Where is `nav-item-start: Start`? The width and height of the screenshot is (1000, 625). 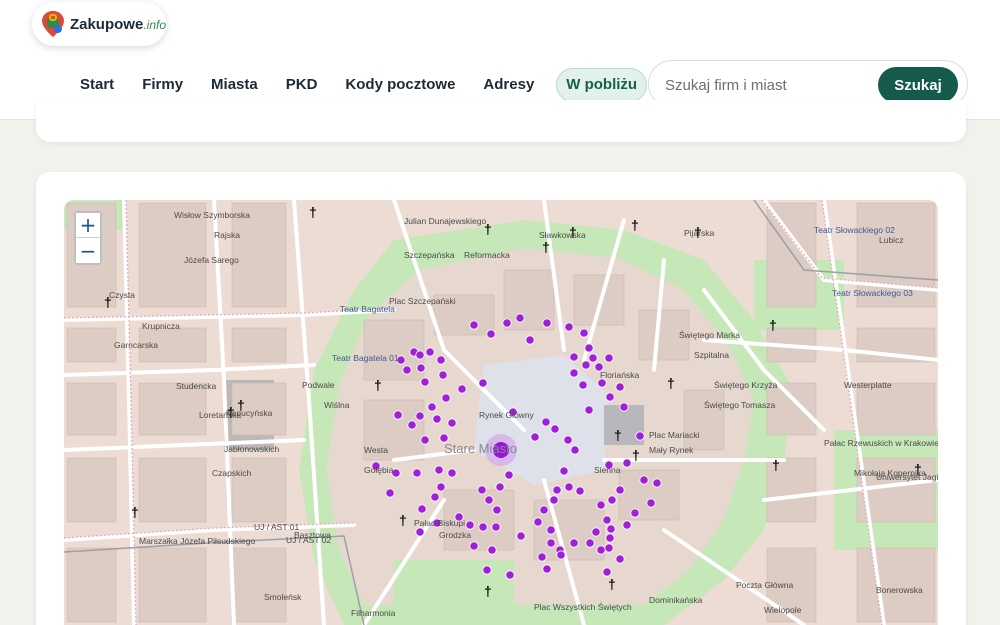
nav-item-start: Start is located at coordinates (97, 85).